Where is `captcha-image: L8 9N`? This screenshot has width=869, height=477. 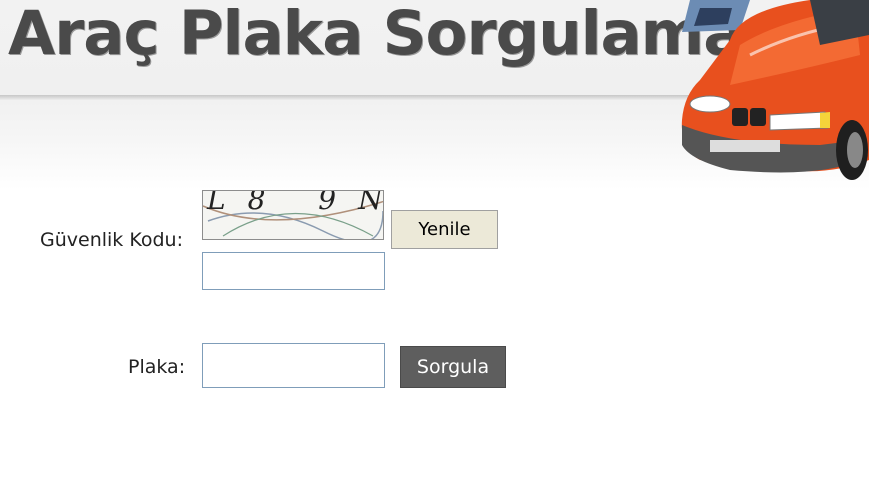
captcha-image: L8 9N is located at coordinates (293, 215).